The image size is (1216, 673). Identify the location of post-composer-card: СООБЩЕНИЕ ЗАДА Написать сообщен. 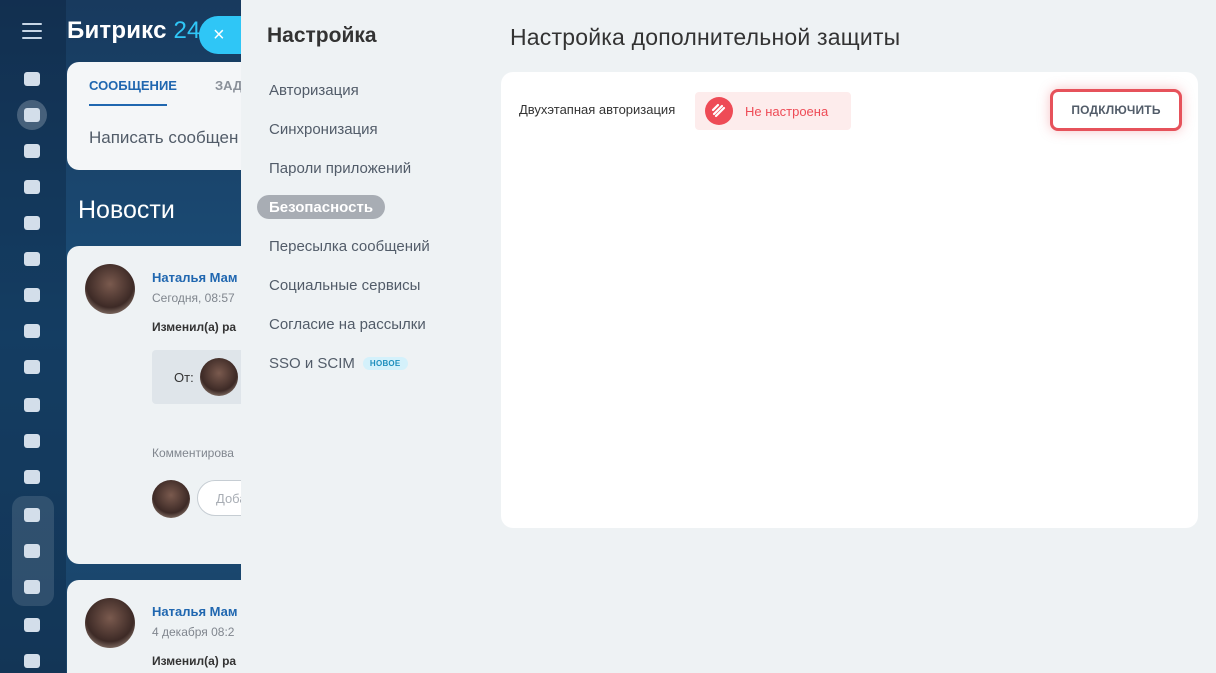
(167, 116).